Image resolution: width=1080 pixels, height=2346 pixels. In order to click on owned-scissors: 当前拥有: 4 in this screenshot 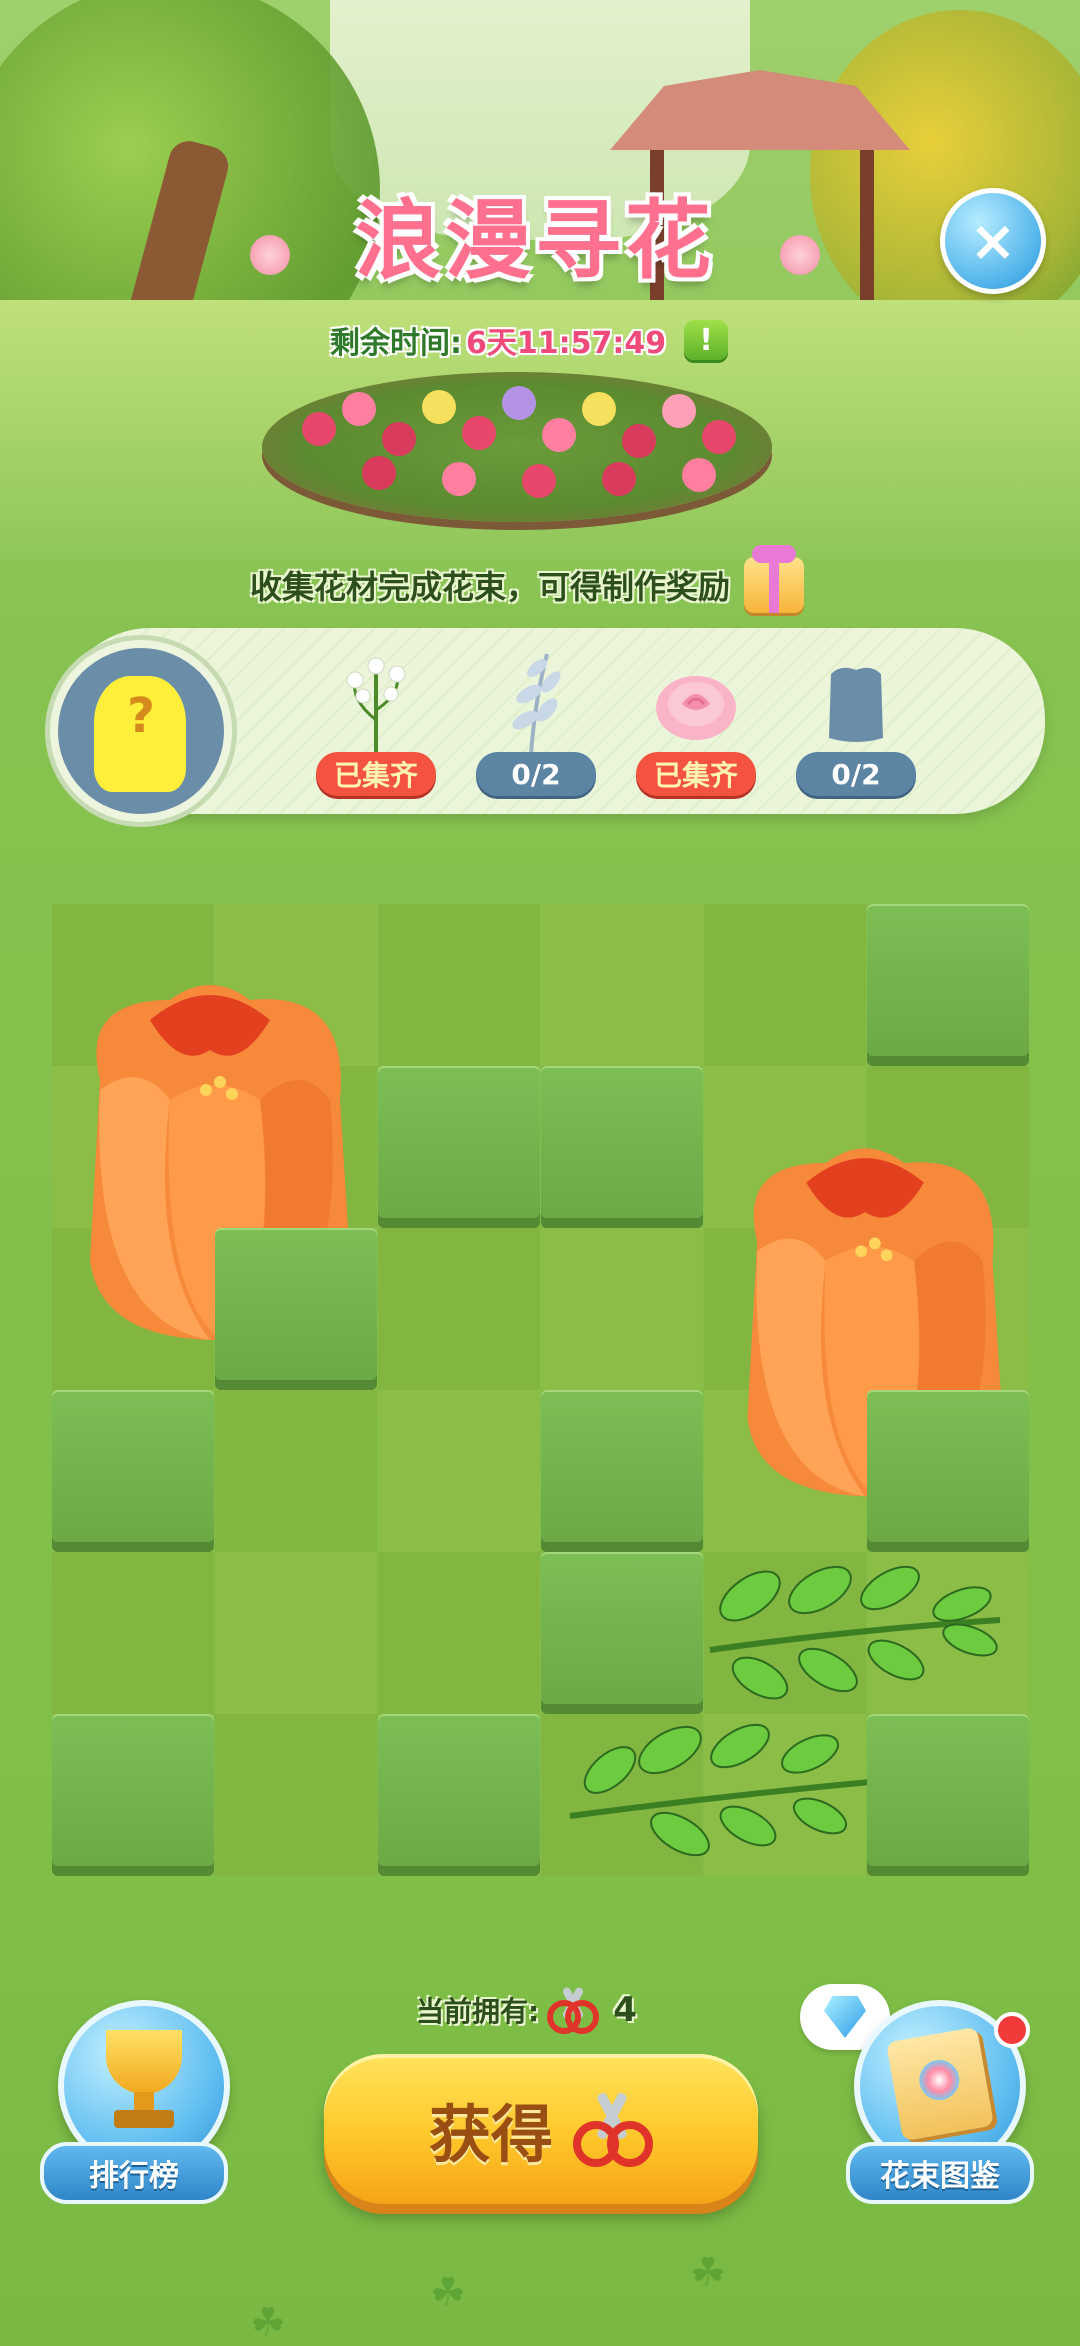, I will do `click(526, 2010)`.